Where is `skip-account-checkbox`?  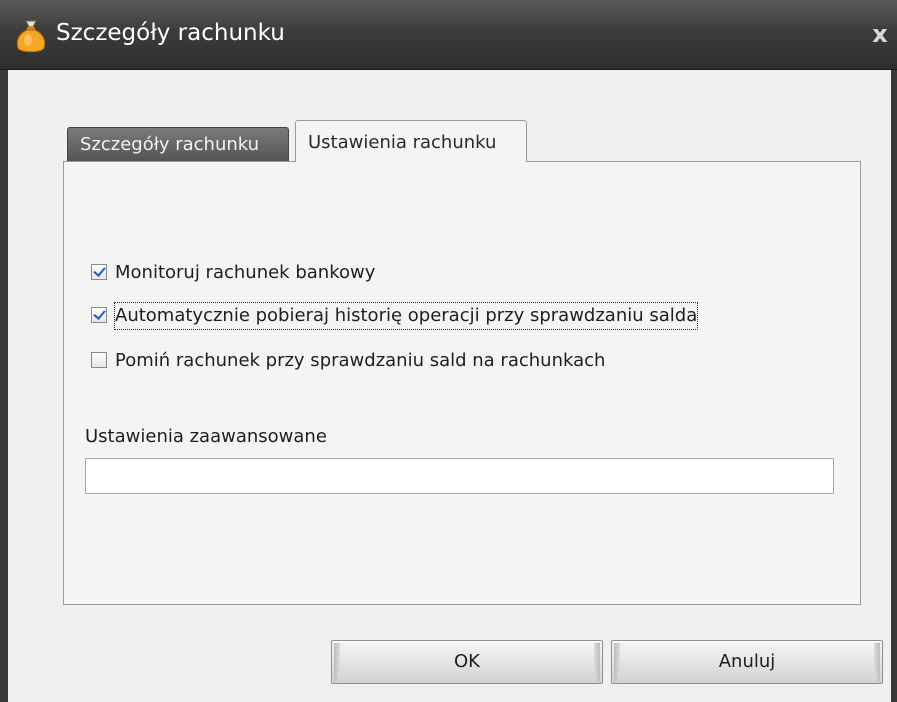
skip-account-checkbox is located at coordinates (99, 360).